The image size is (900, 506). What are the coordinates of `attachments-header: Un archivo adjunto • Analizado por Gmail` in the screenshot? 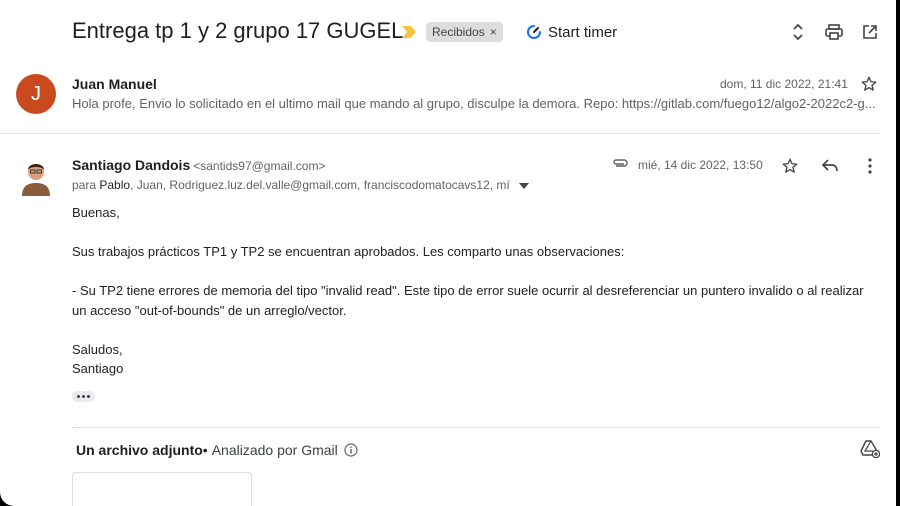 It's located at (217, 450).